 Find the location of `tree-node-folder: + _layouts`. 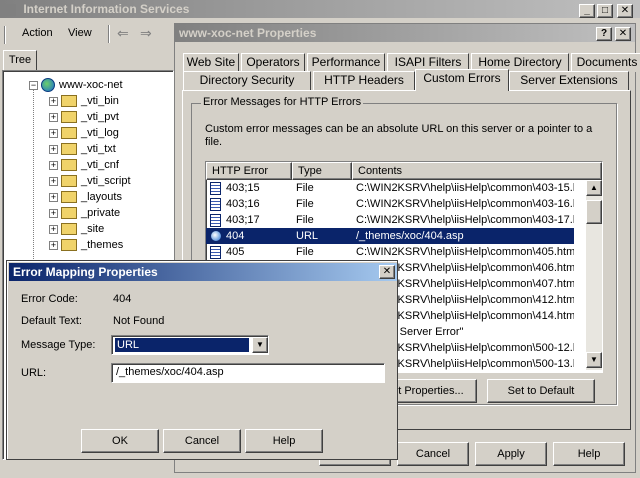

tree-node-folder: + _layouts is located at coordinates (85, 197).